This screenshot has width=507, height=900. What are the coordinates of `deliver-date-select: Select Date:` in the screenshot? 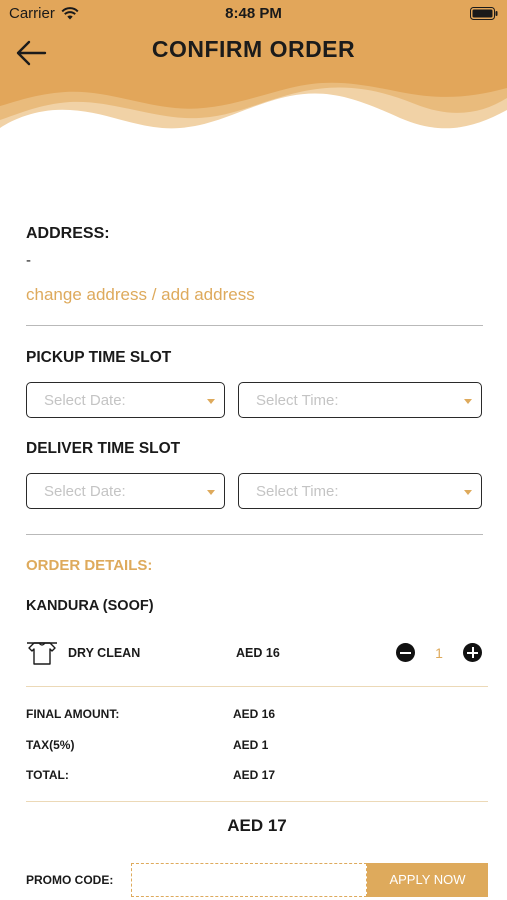 It's located at (125, 491).